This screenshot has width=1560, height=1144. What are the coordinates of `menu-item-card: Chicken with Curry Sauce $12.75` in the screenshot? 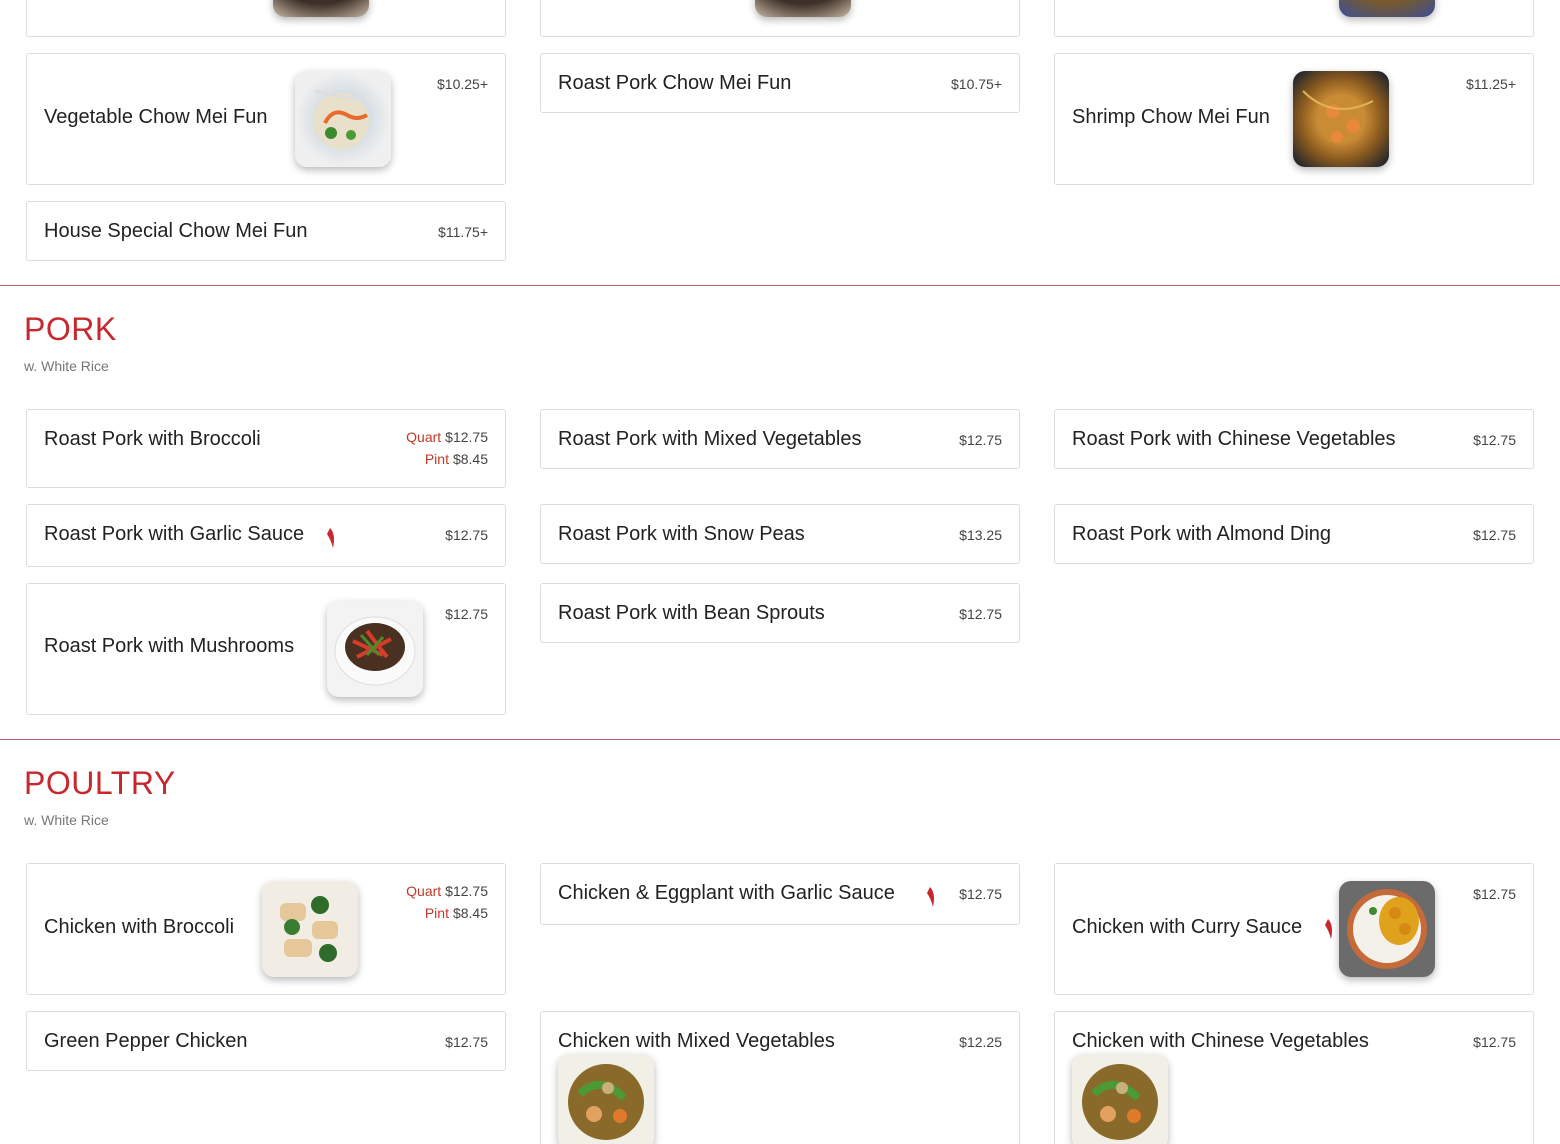 It's located at (1294, 929).